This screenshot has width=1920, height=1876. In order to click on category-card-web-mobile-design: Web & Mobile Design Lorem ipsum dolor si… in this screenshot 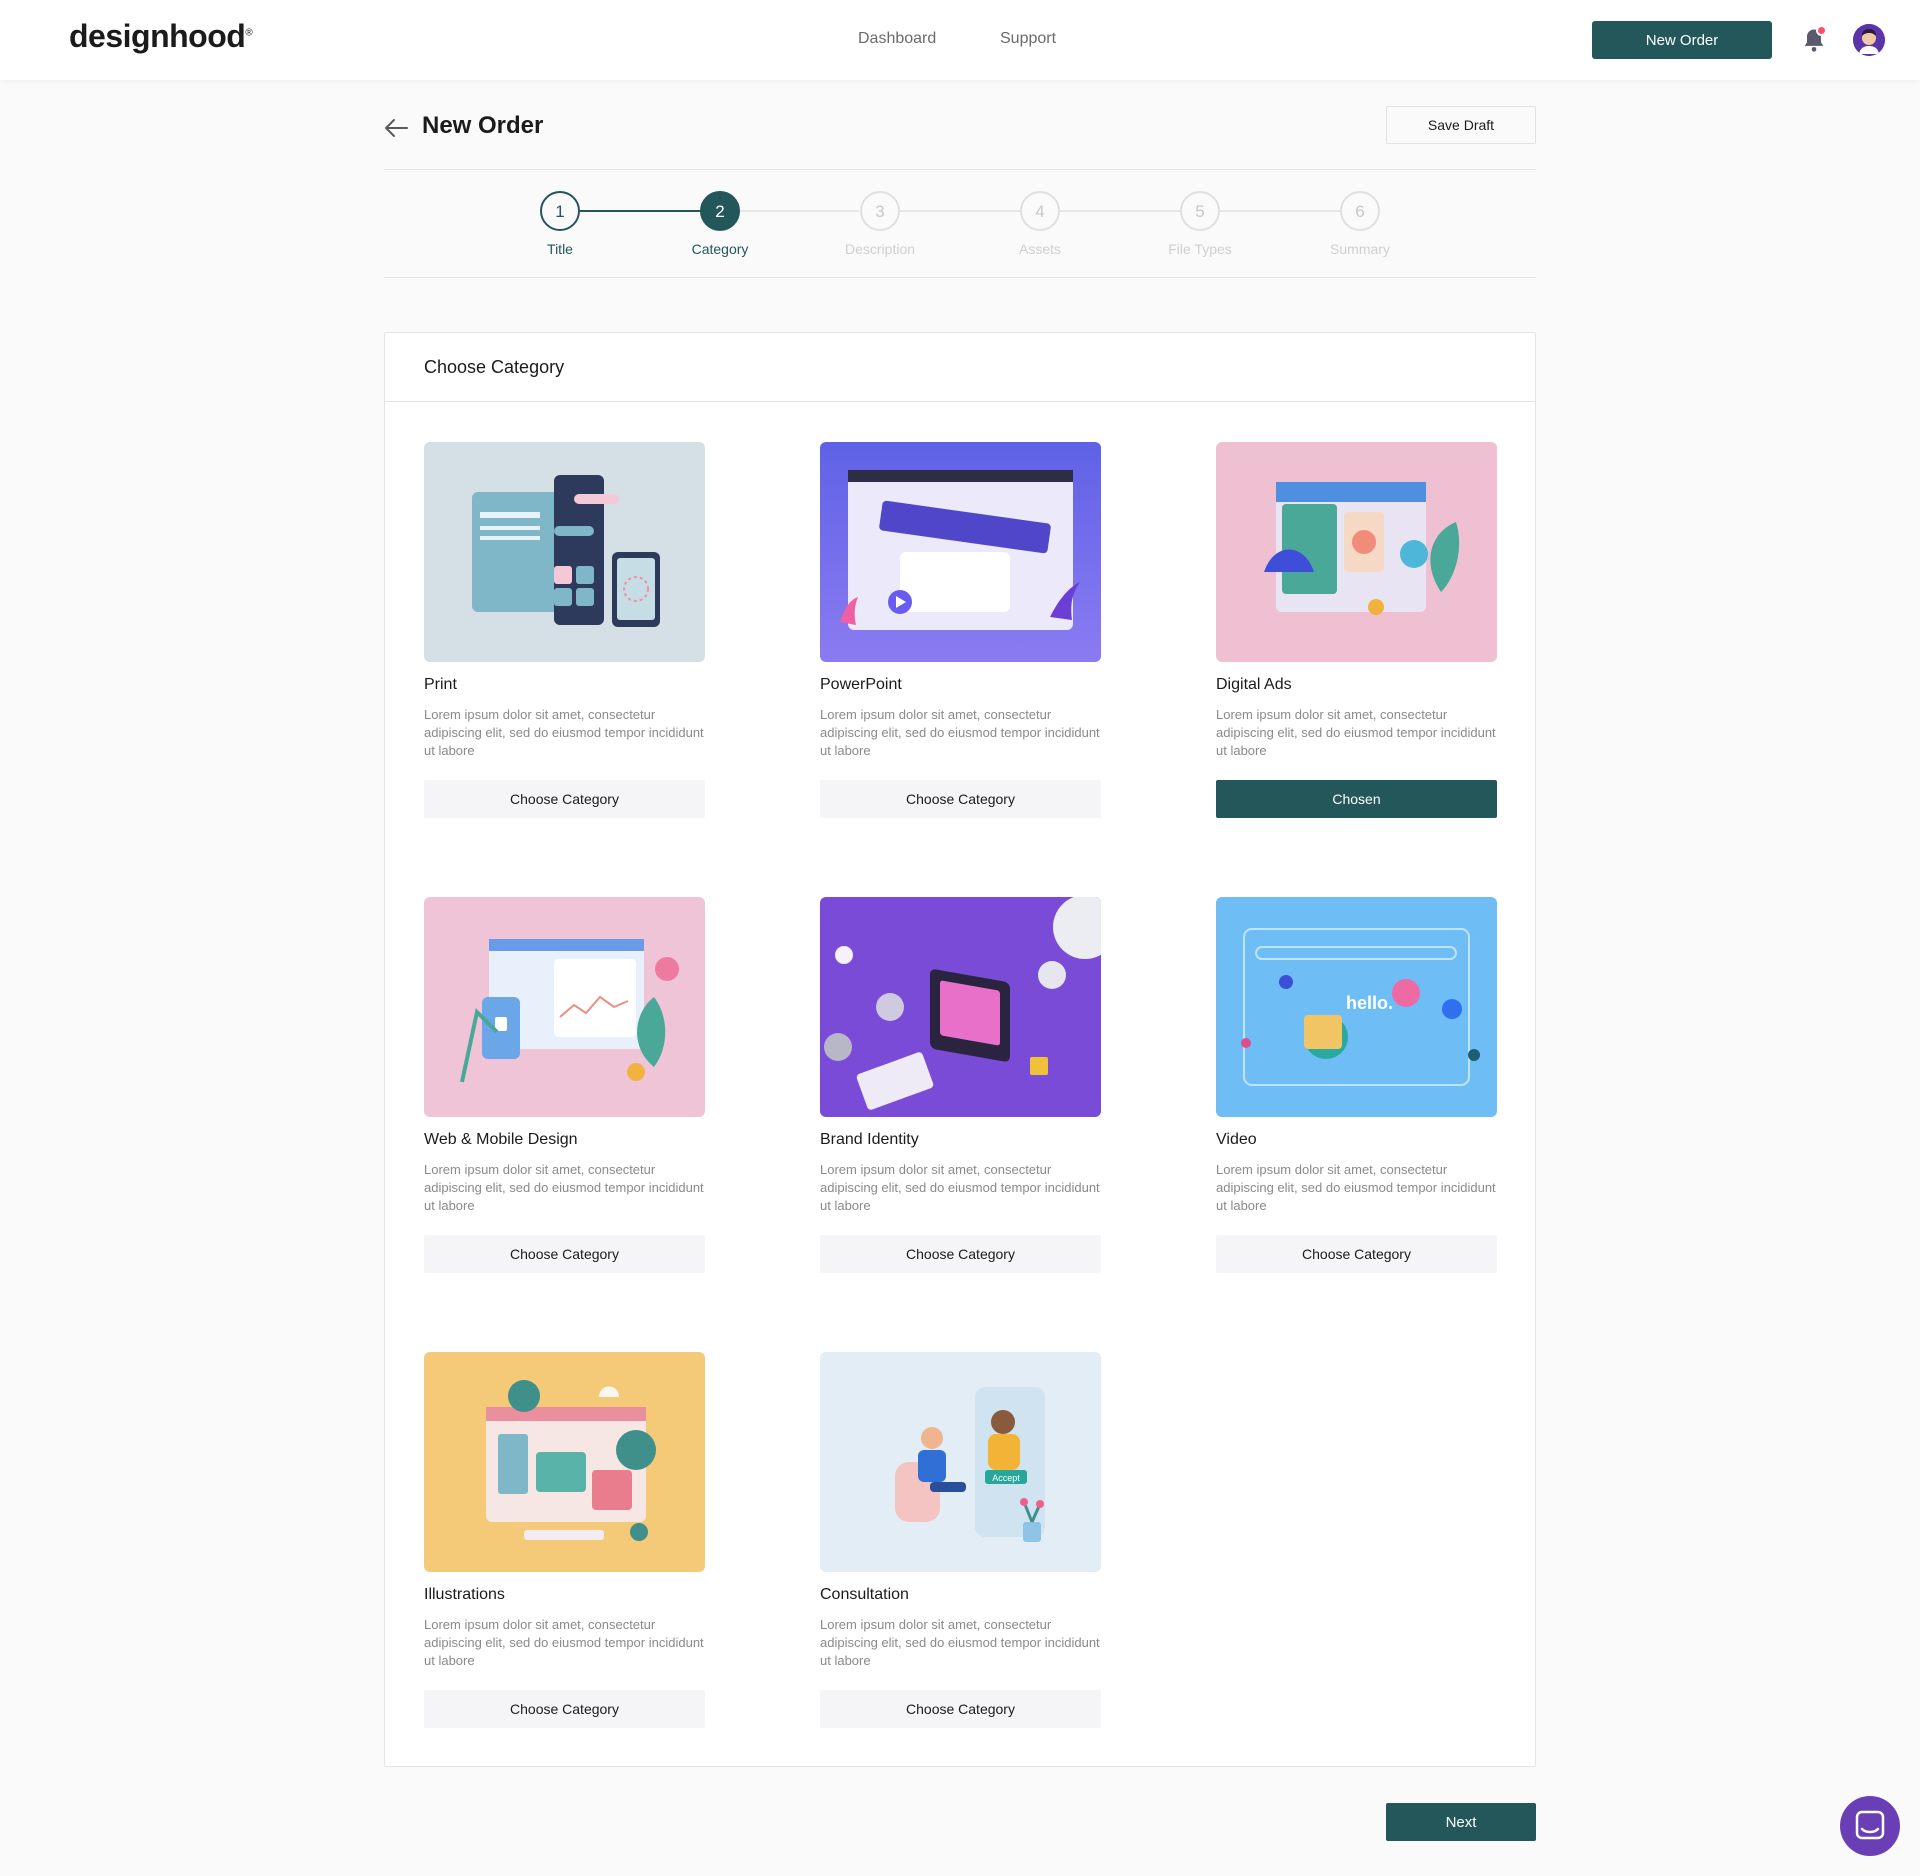, I will do `click(564, 1085)`.